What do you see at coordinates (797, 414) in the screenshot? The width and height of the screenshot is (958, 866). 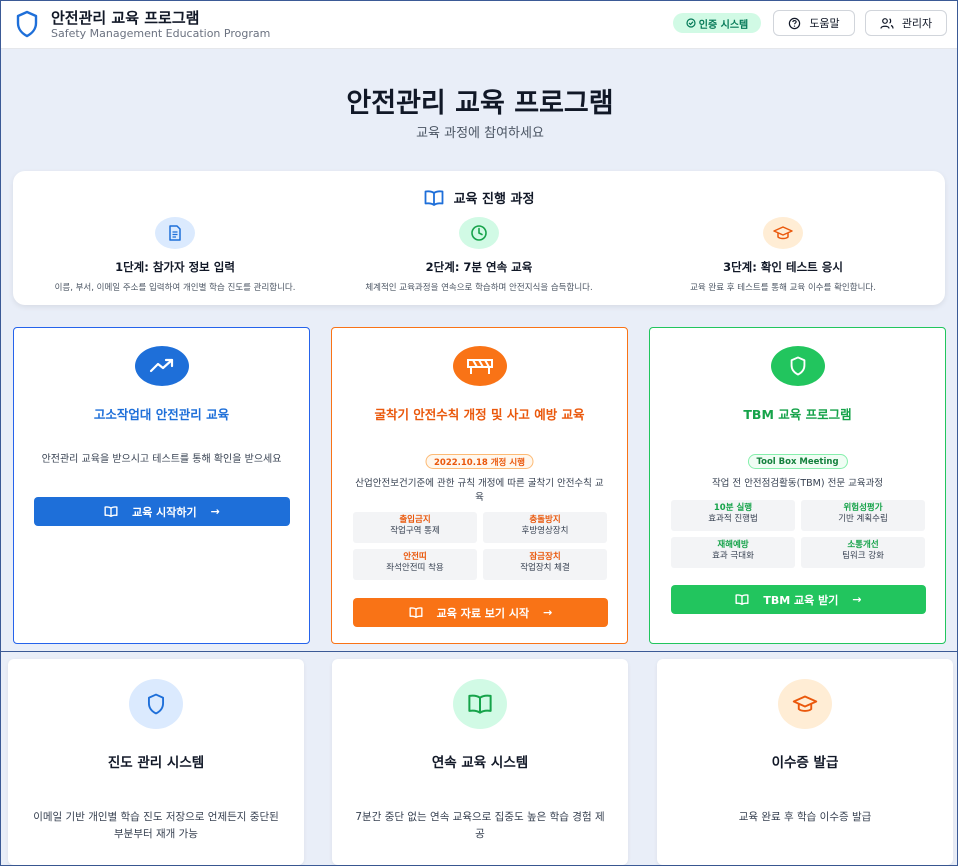 I see `course-3-title: TBM 교육 프로그램` at bounding box center [797, 414].